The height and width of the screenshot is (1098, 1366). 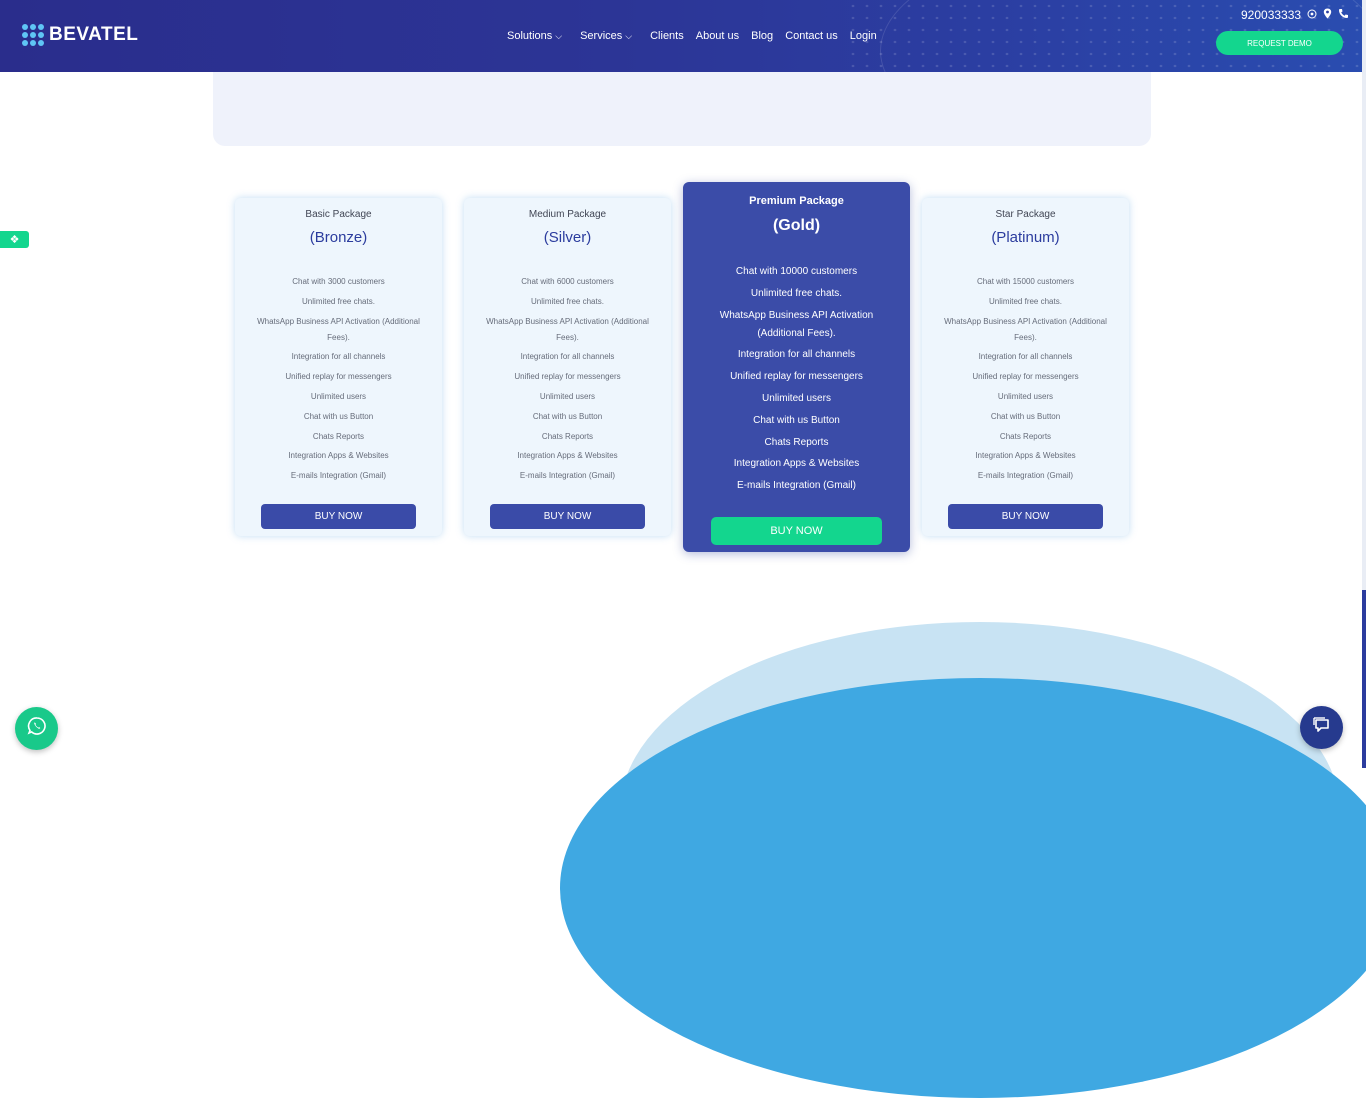 I want to click on accessibility-tab: ❖, so click(x=14, y=239).